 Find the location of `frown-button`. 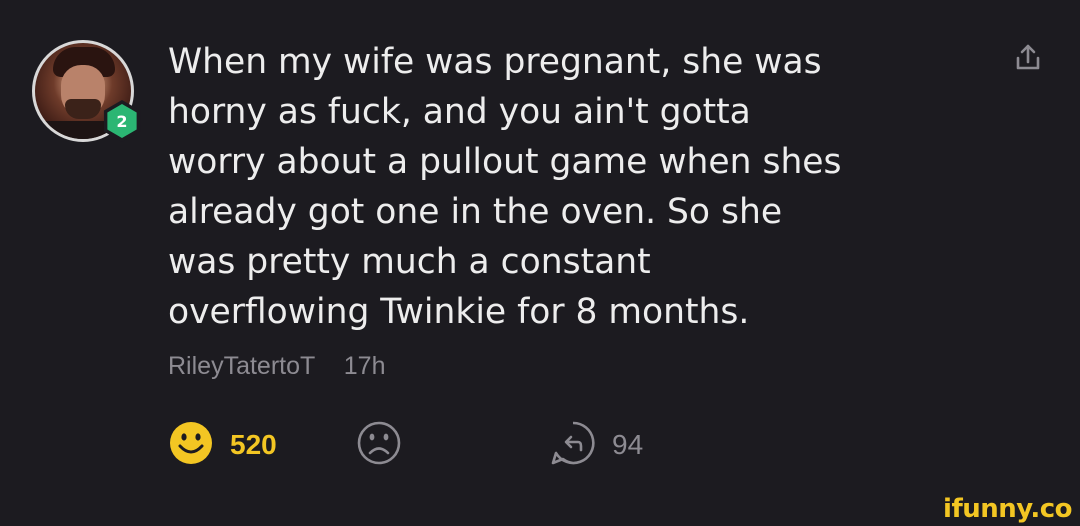

frown-button is located at coordinates (379, 445).